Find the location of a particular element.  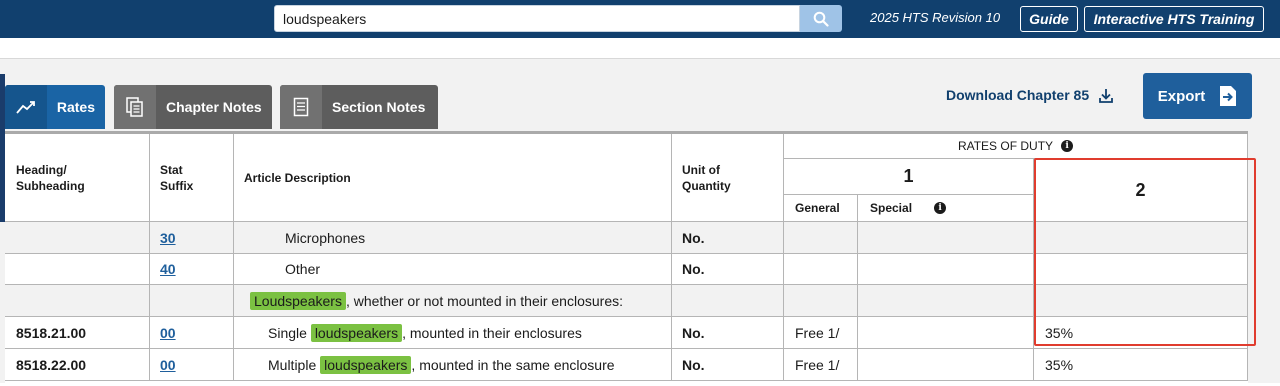

tab-rates: Rates is located at coordinates (55, 107).